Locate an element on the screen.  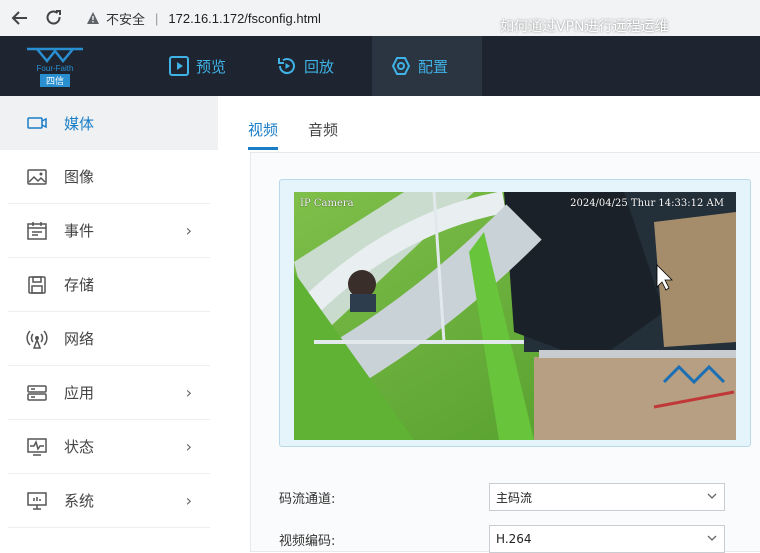
warning-icon is located at coordinates (93, 18).